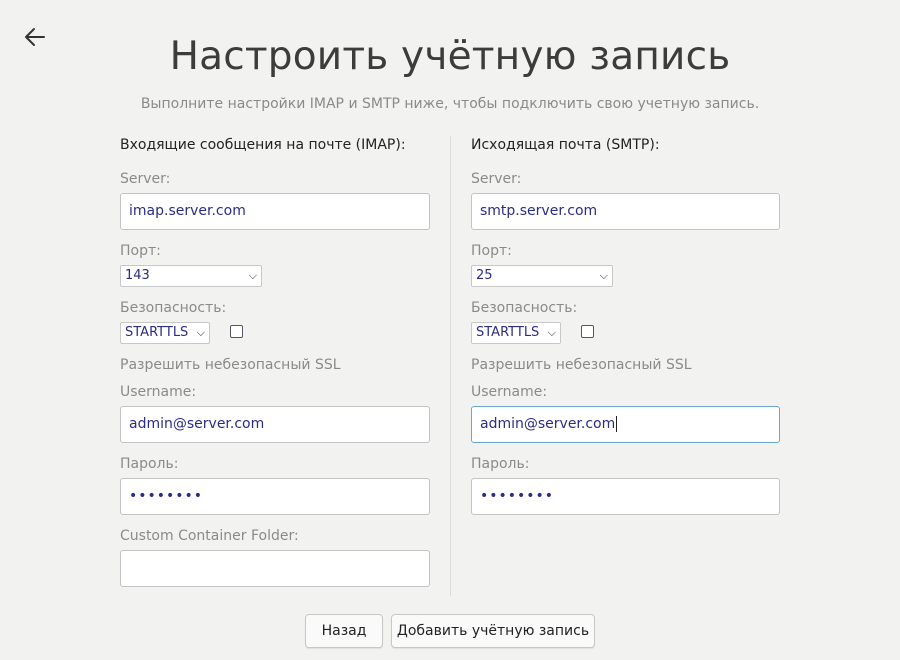 The height and width of the screenshot is (660, 900). I want to click on imap-username-label: Username:, so click(158, 392).